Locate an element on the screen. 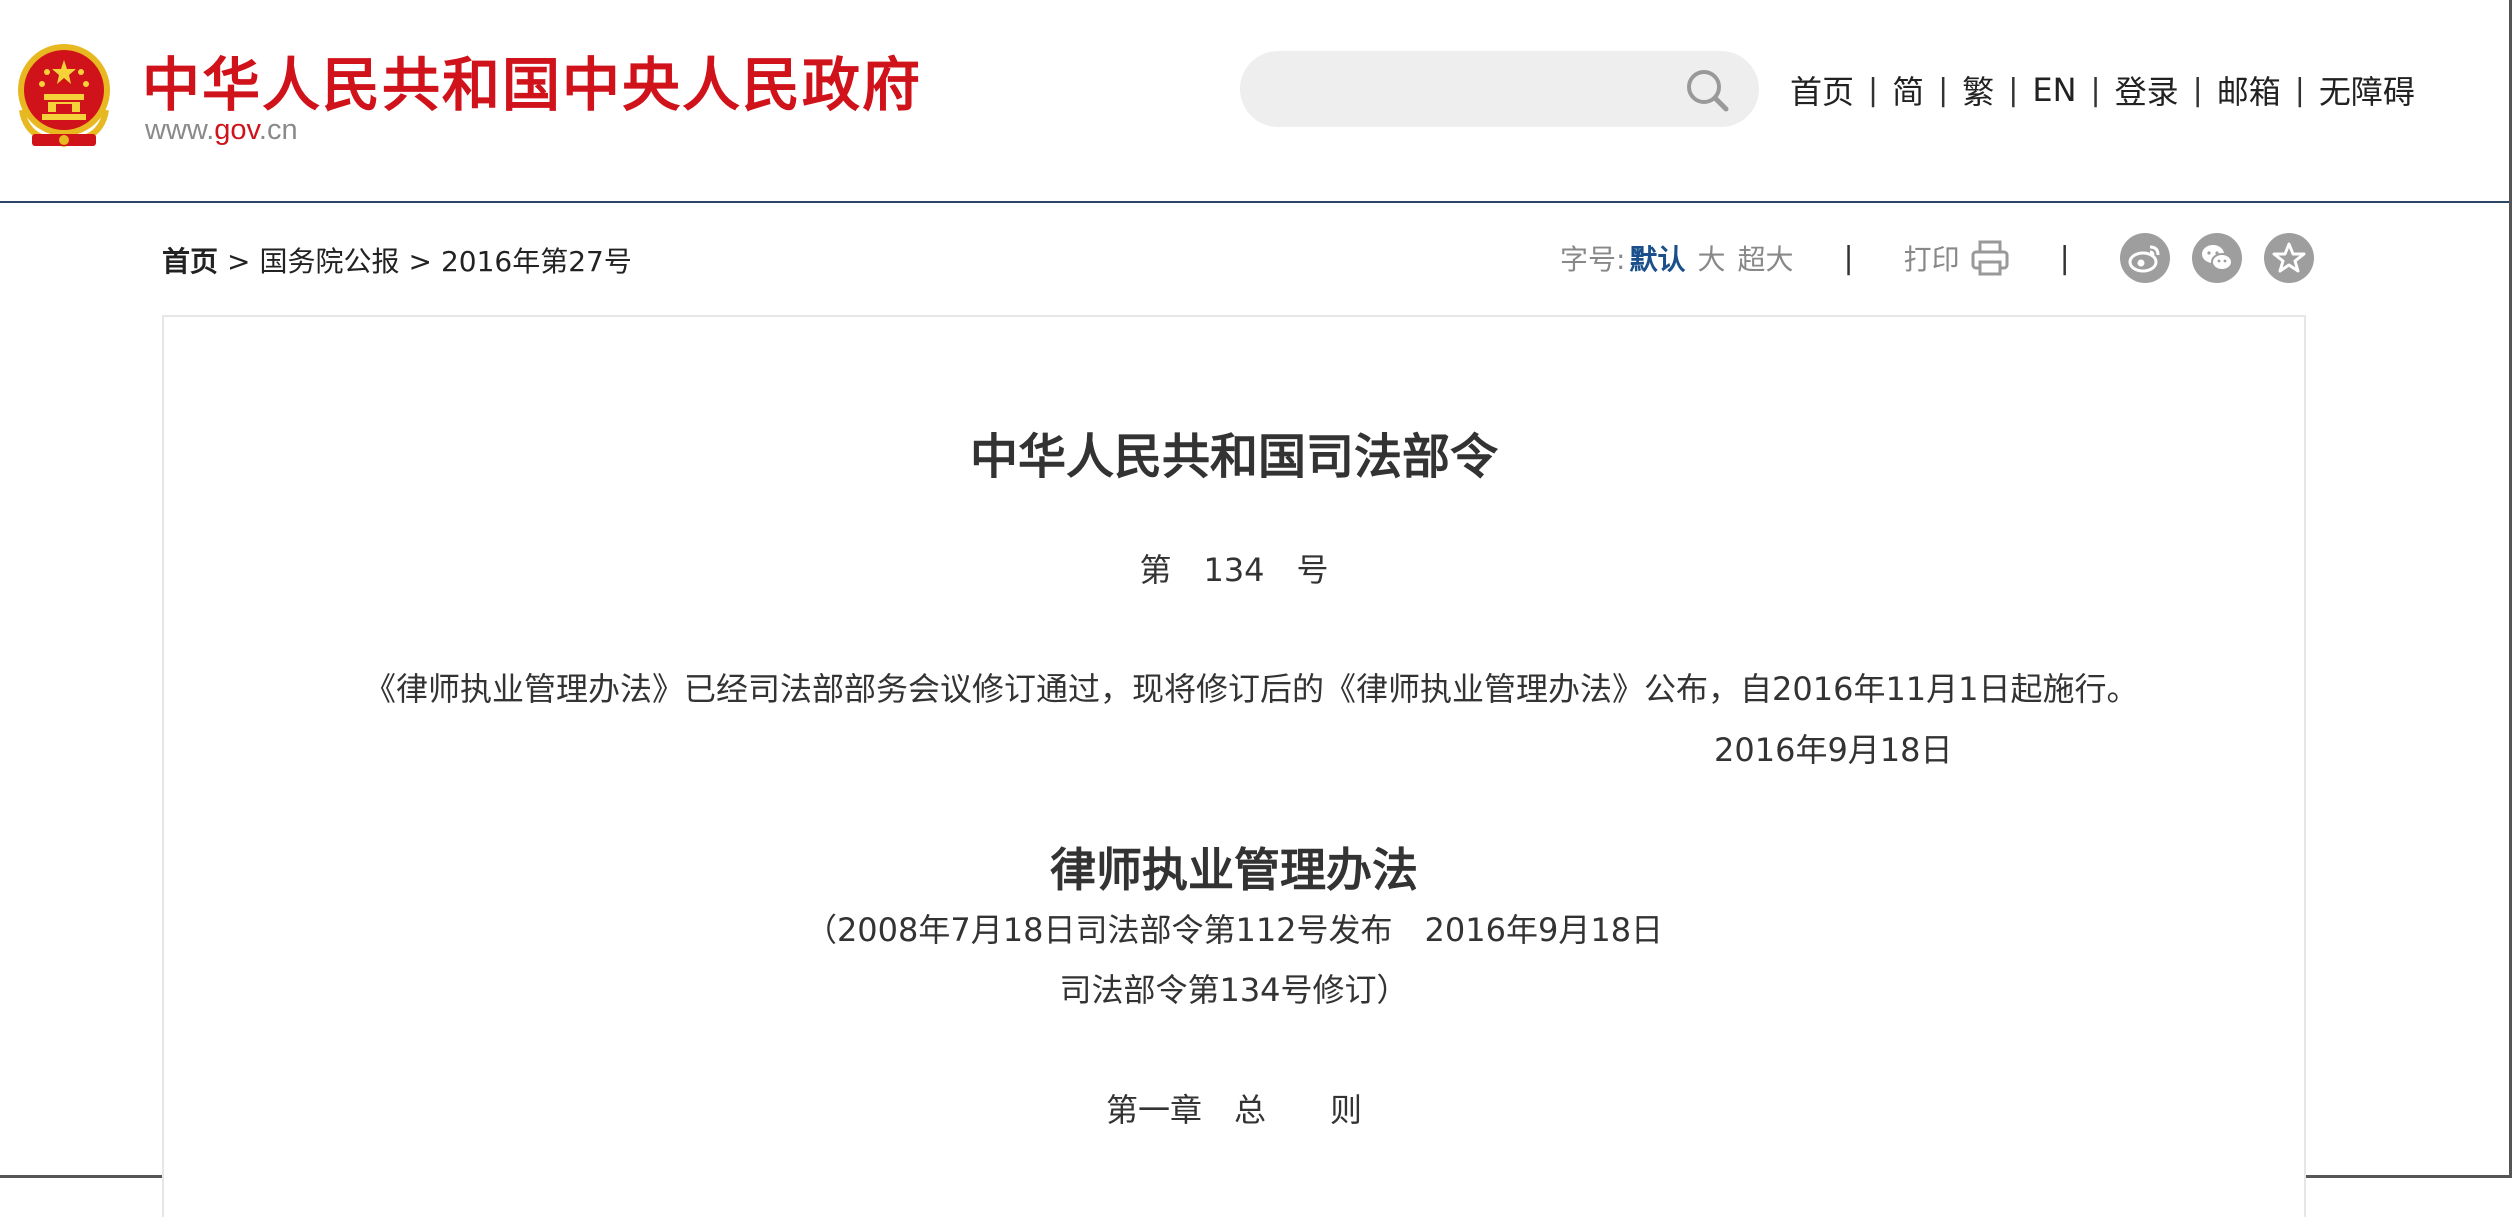  printer-icon is located at coordinates (1990, 258).